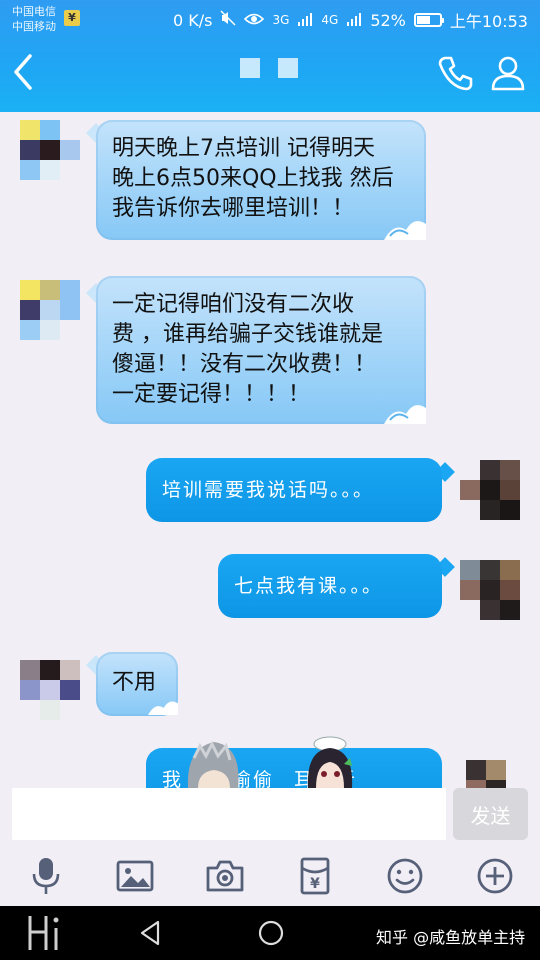 The width and height of the screenshot is (540, 960). What do you see at coordinates (451, 937) in the screenshot?
I see `zhihu-watermark: 知乎 @咸鱼放单主持` at bounding box center [451, 937].